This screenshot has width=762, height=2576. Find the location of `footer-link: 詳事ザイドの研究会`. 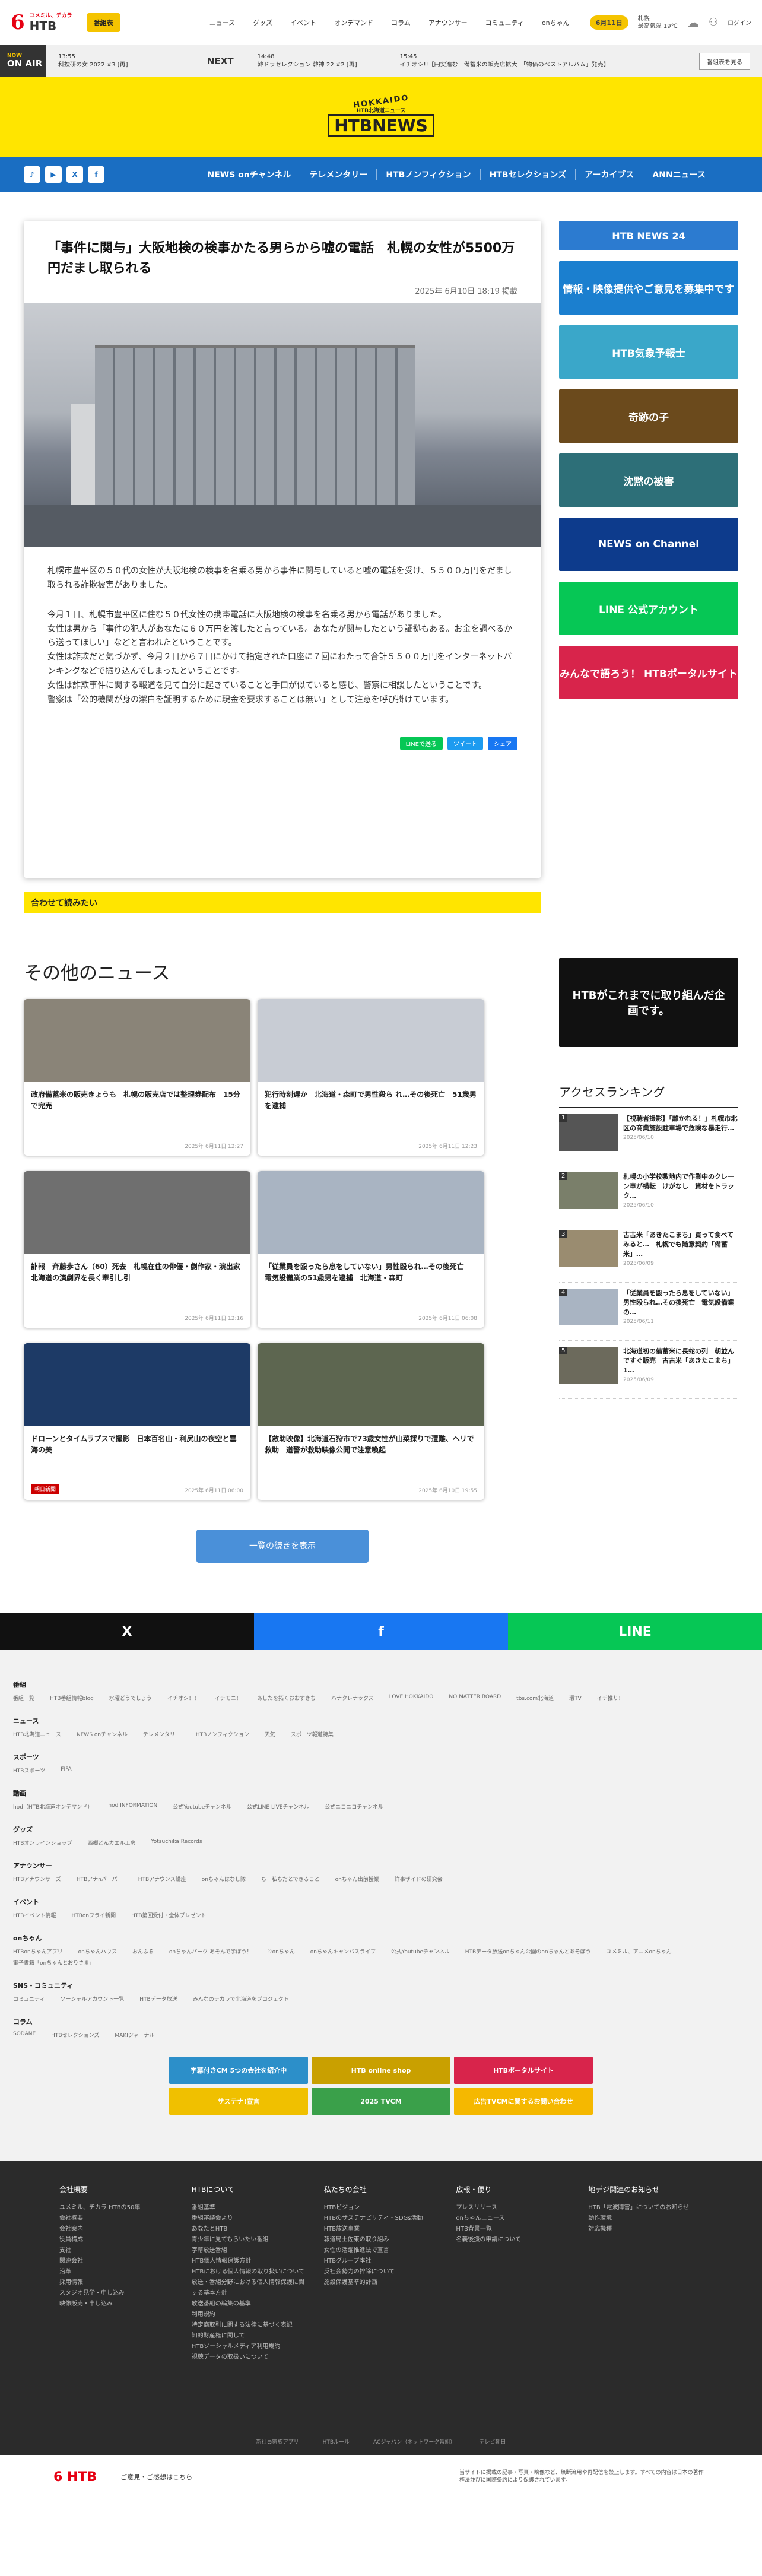

footer-link: 詳事ザイドの研究会 is located at coordinates (419, 1879).